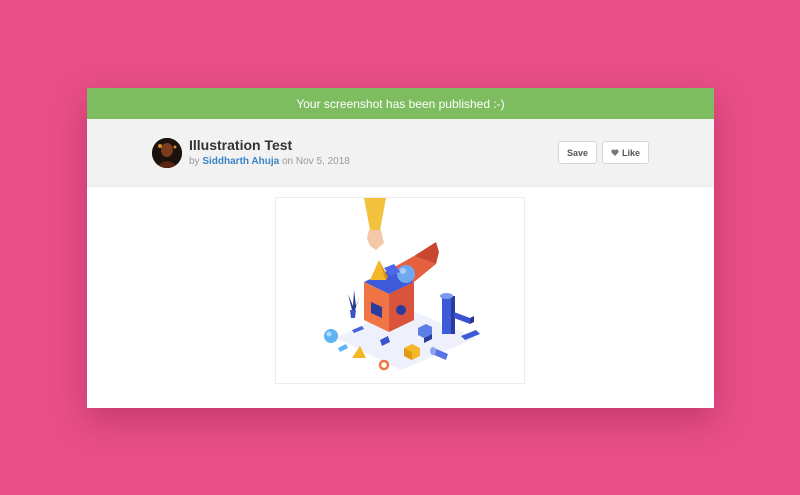 This screenshot has height=495, width=800. What do you see at coordinates (630, 152) in the screenshot?
I see `like-label: Like` at bounding box center [630, 152].